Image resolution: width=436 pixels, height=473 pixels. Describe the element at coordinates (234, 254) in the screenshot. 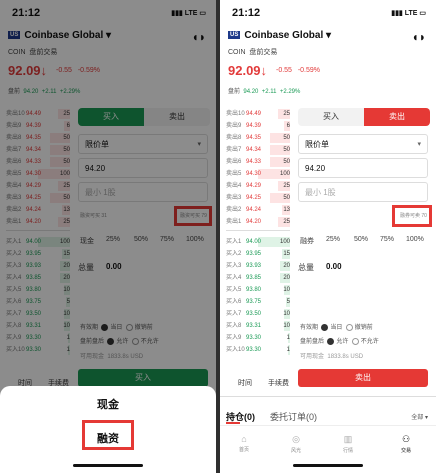

I see `bid-label: 买入2` at that location.